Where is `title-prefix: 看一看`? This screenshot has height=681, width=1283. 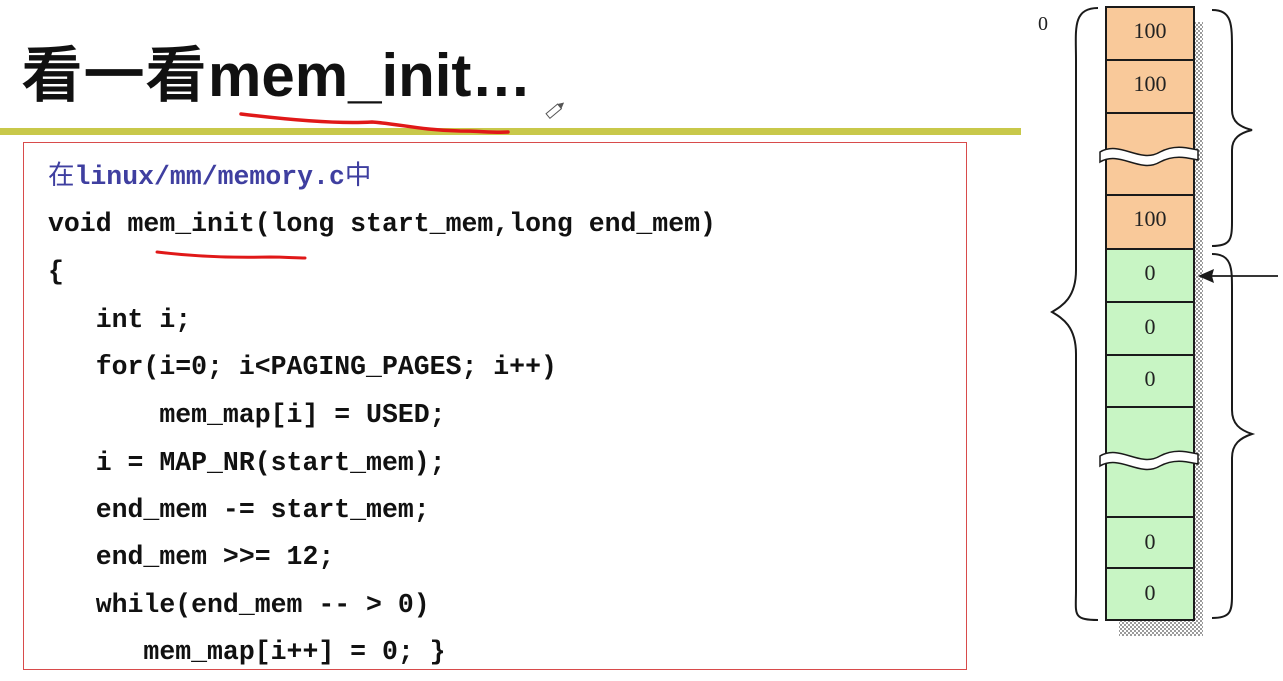 title-prefix: 看一看 is located at coordinates (115, 76).